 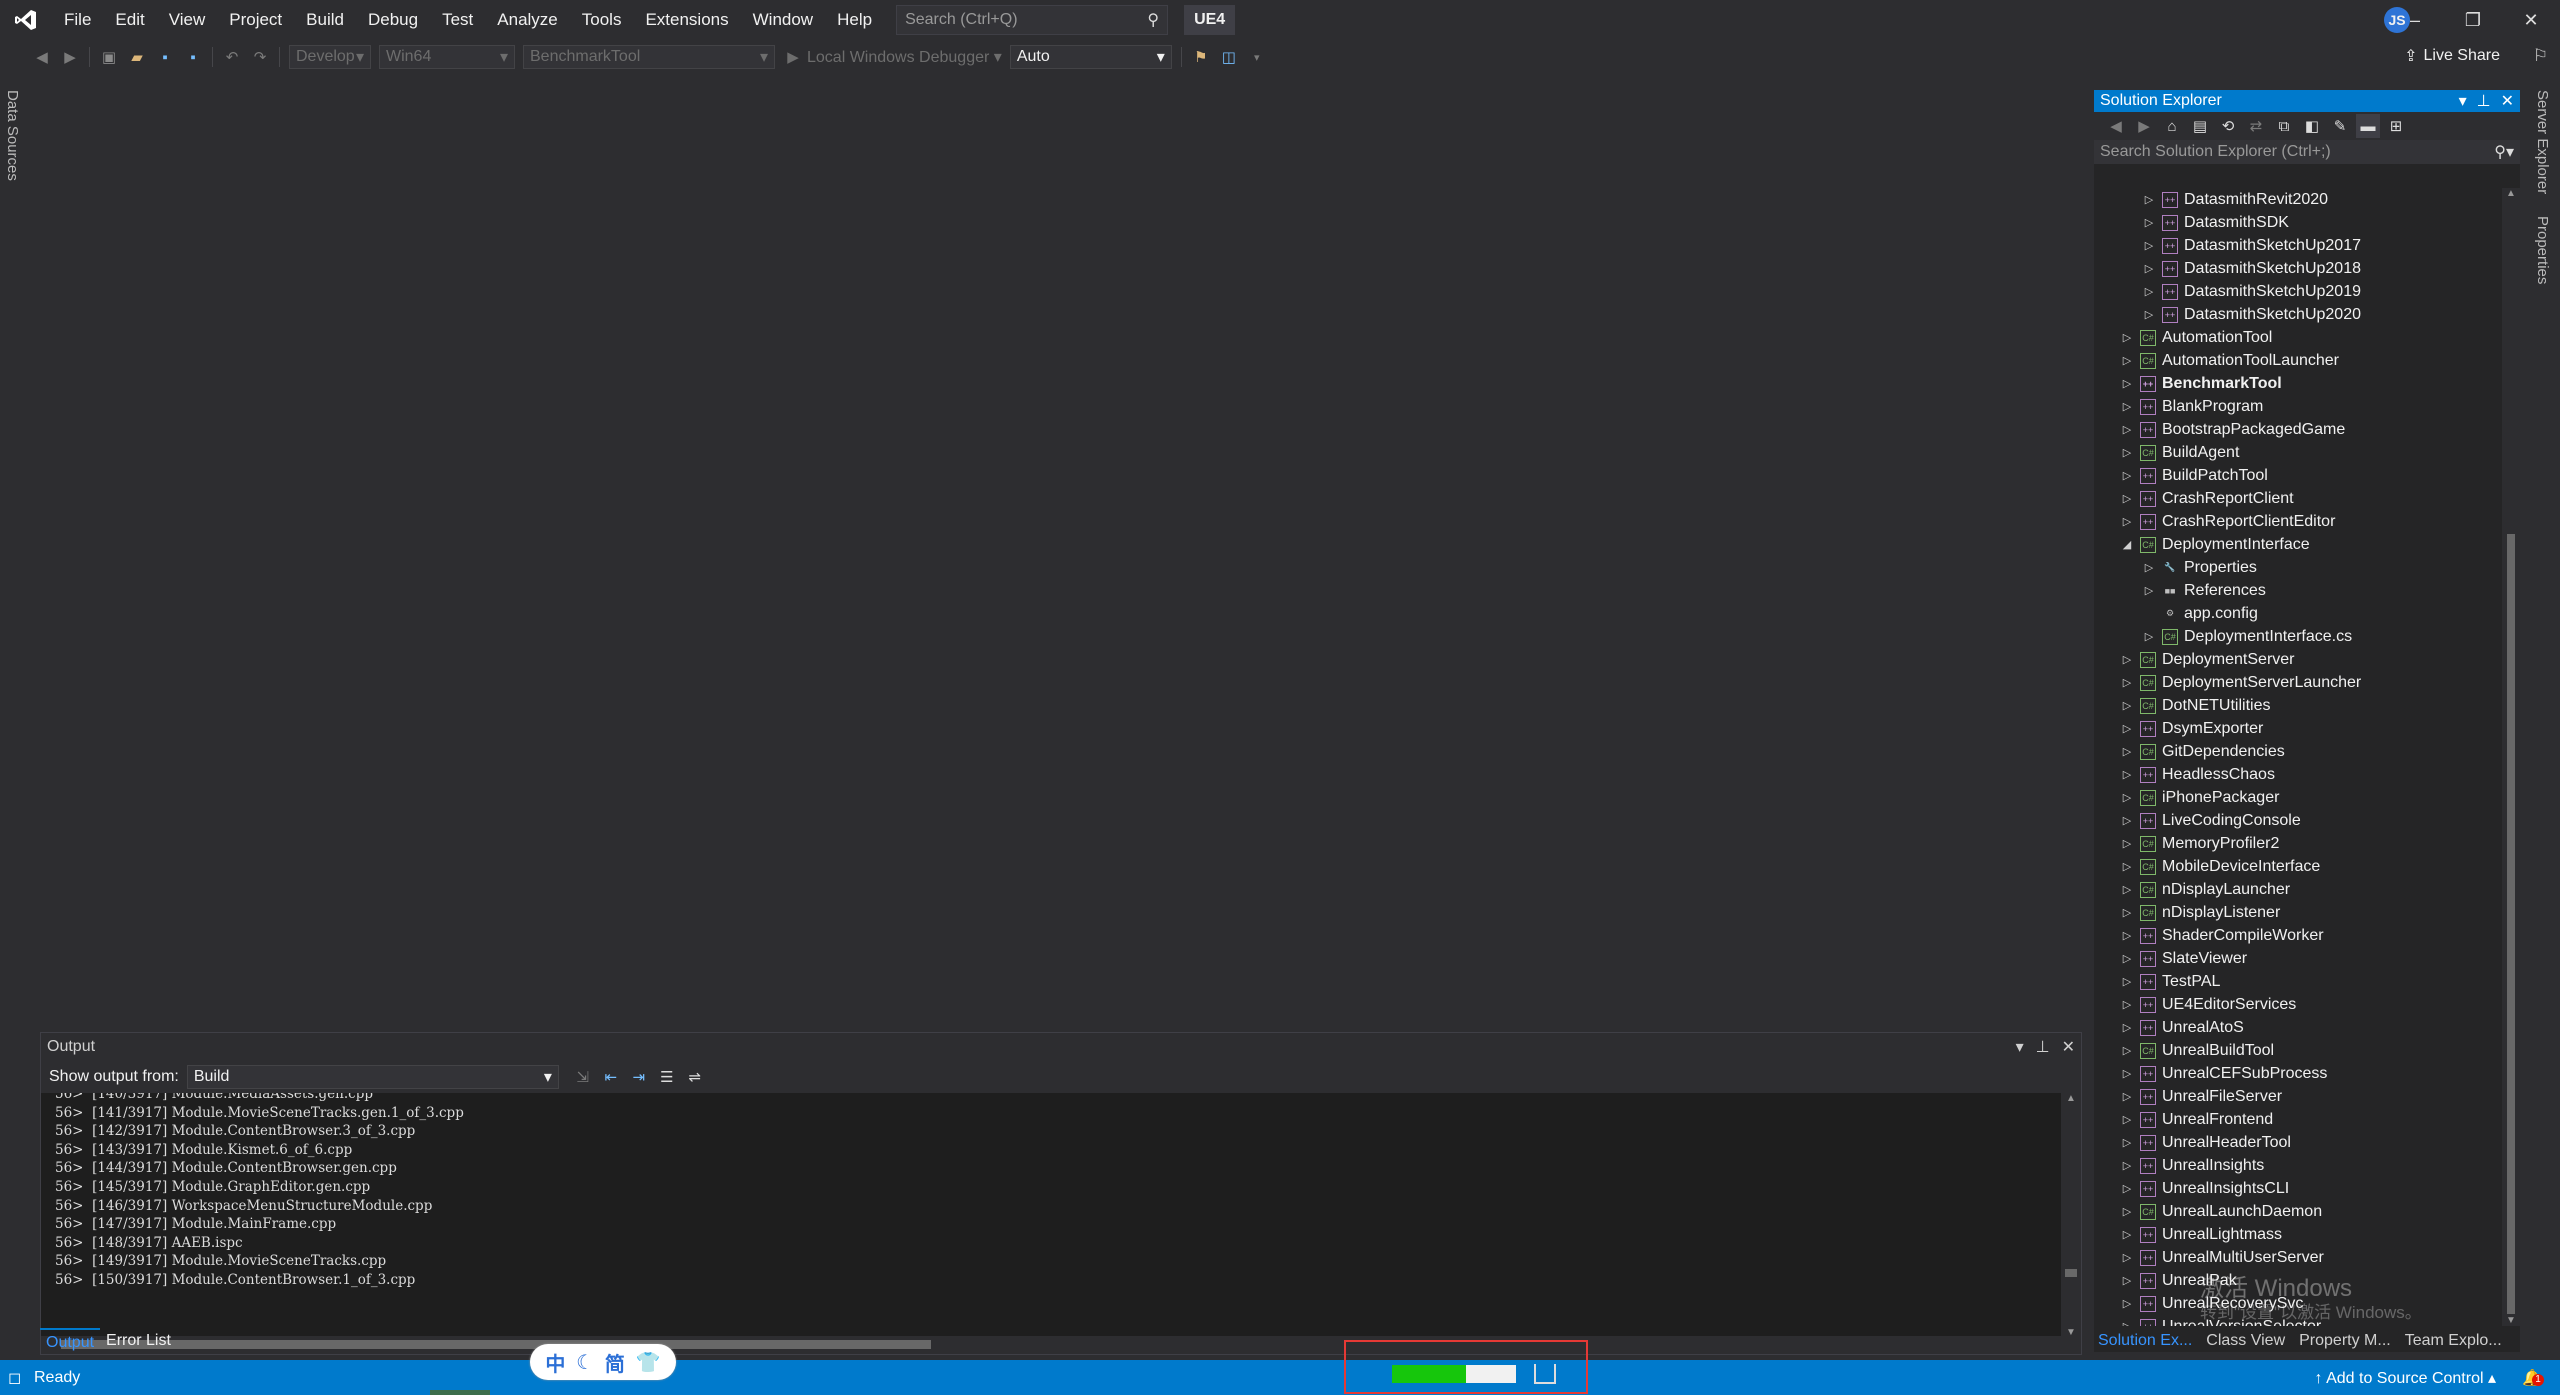 I want to click on tree-item: ▷ ++ DatasmithSketchUp2020, so click(x=2298, y=314).